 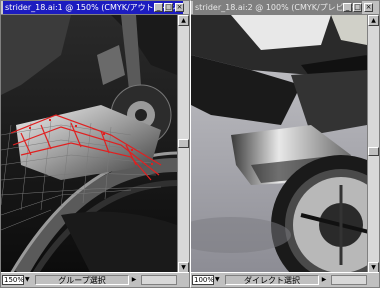 I want to click on status-bar: 100% ▼ ダイレクト選択 ▶, so click(x=285, y=279).